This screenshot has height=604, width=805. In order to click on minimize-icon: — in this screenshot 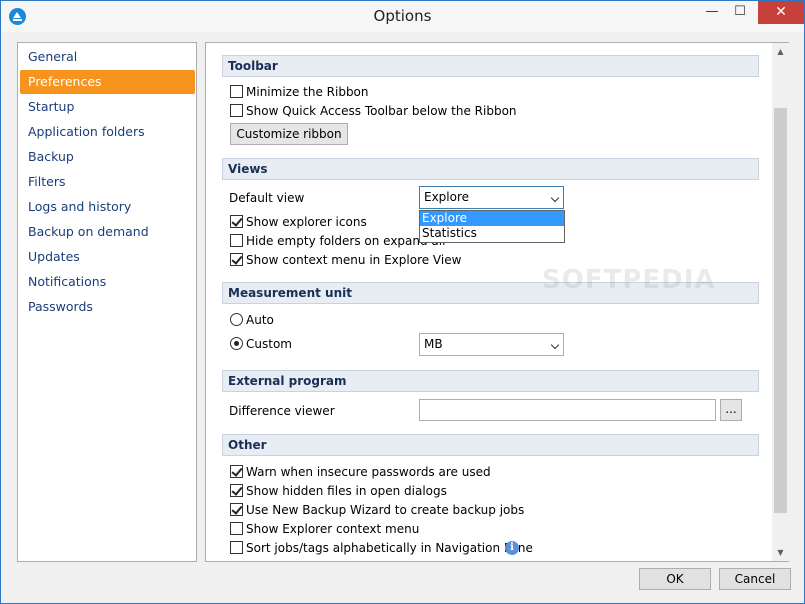, I will do `click(712, 12)`.